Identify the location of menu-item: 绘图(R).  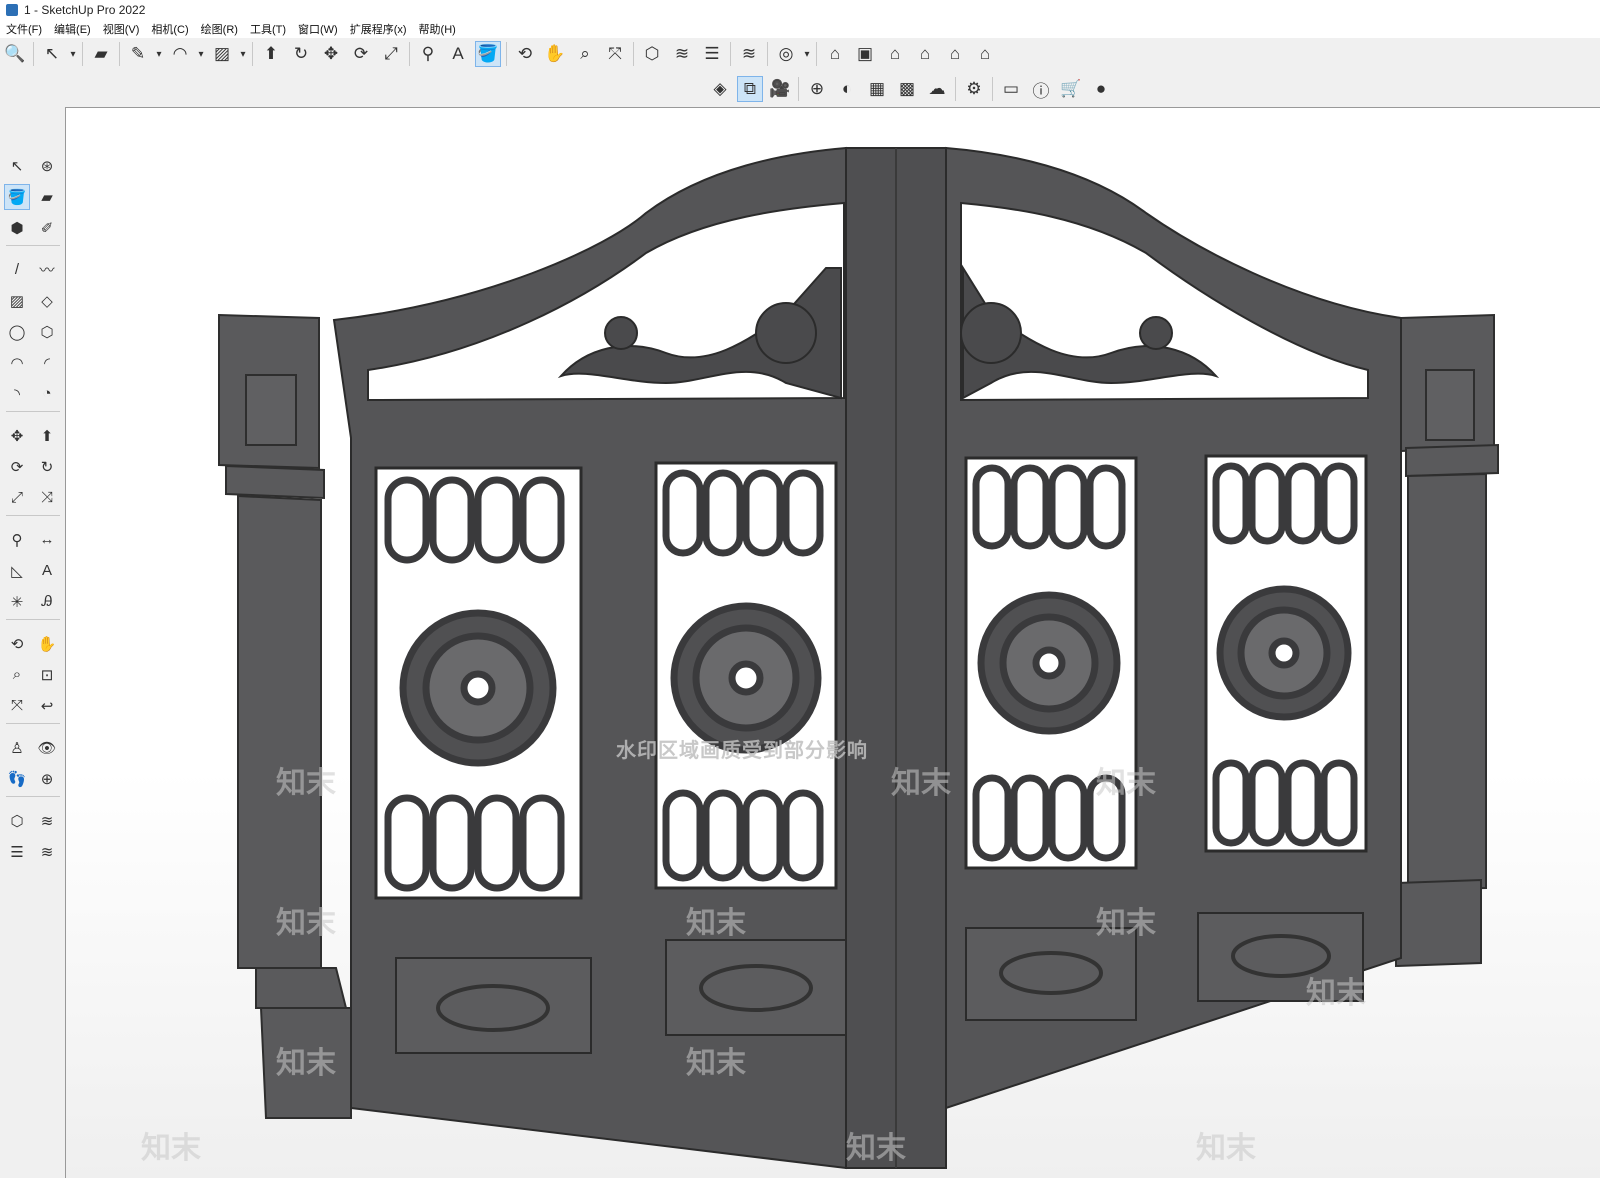
(219, 29).